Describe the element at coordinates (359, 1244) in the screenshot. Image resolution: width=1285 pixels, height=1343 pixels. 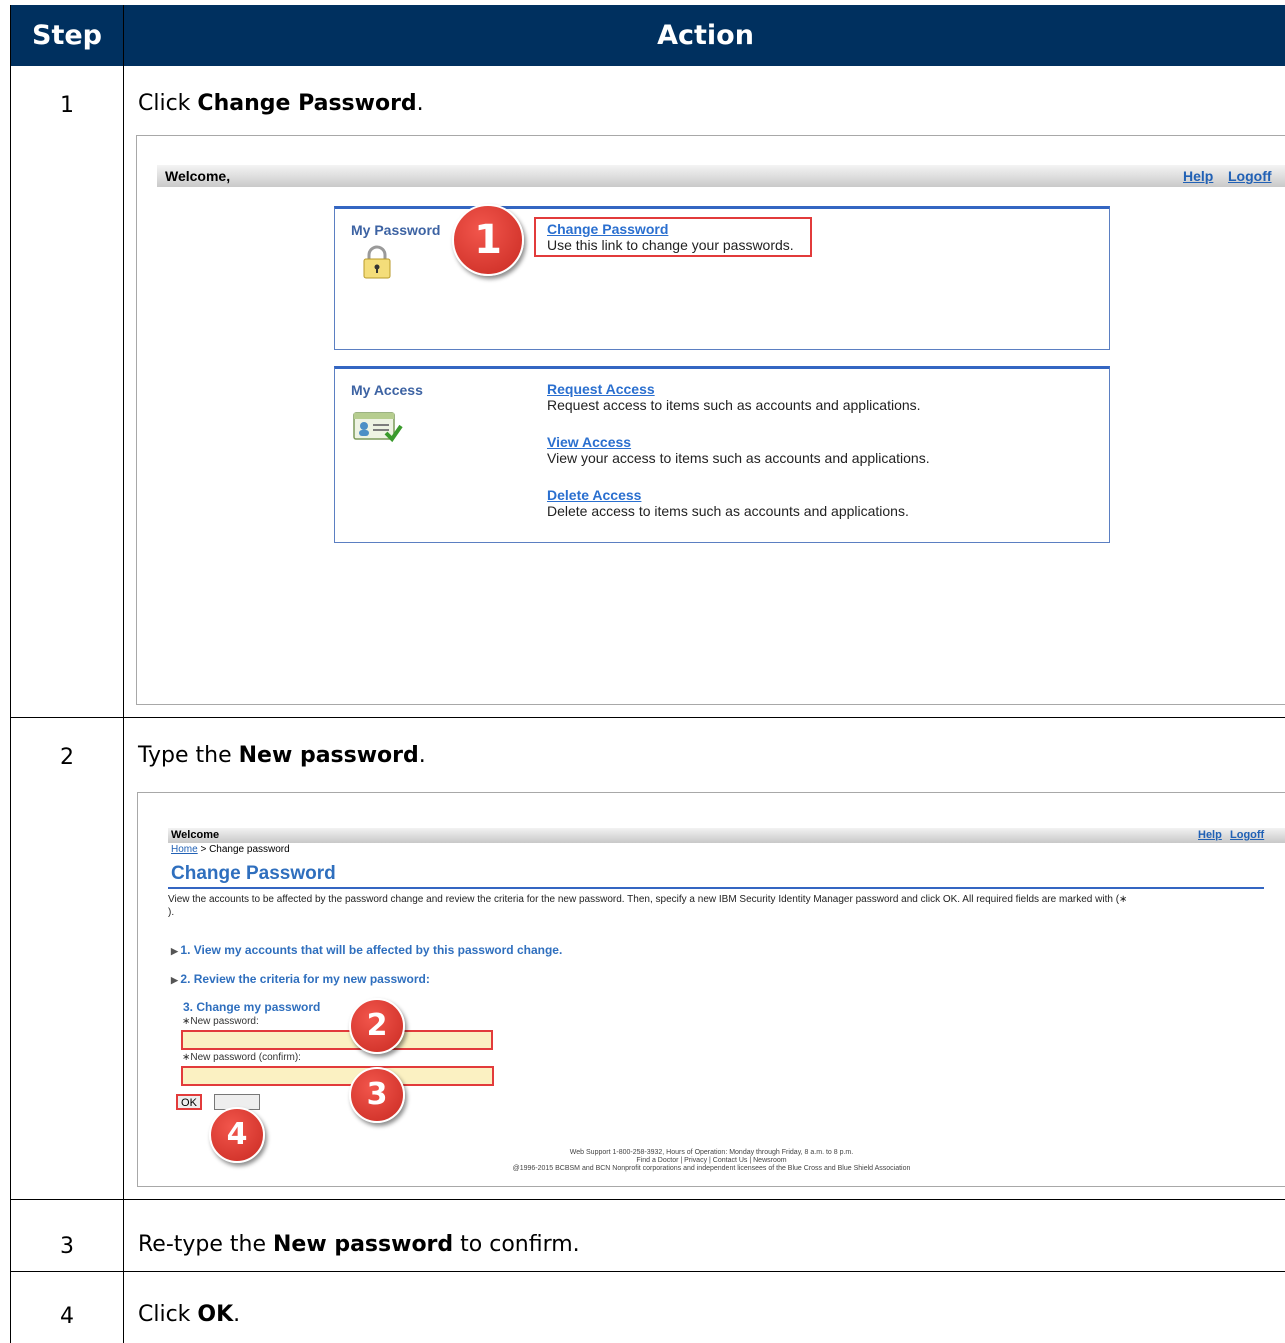
I see `step-3-instruction: Re-type the New password to confirm.` at that location.